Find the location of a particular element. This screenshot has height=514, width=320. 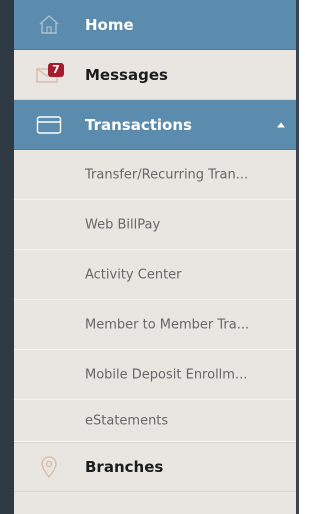

submenu-item-estatements: eStatements is located at coordinates (155, 421).